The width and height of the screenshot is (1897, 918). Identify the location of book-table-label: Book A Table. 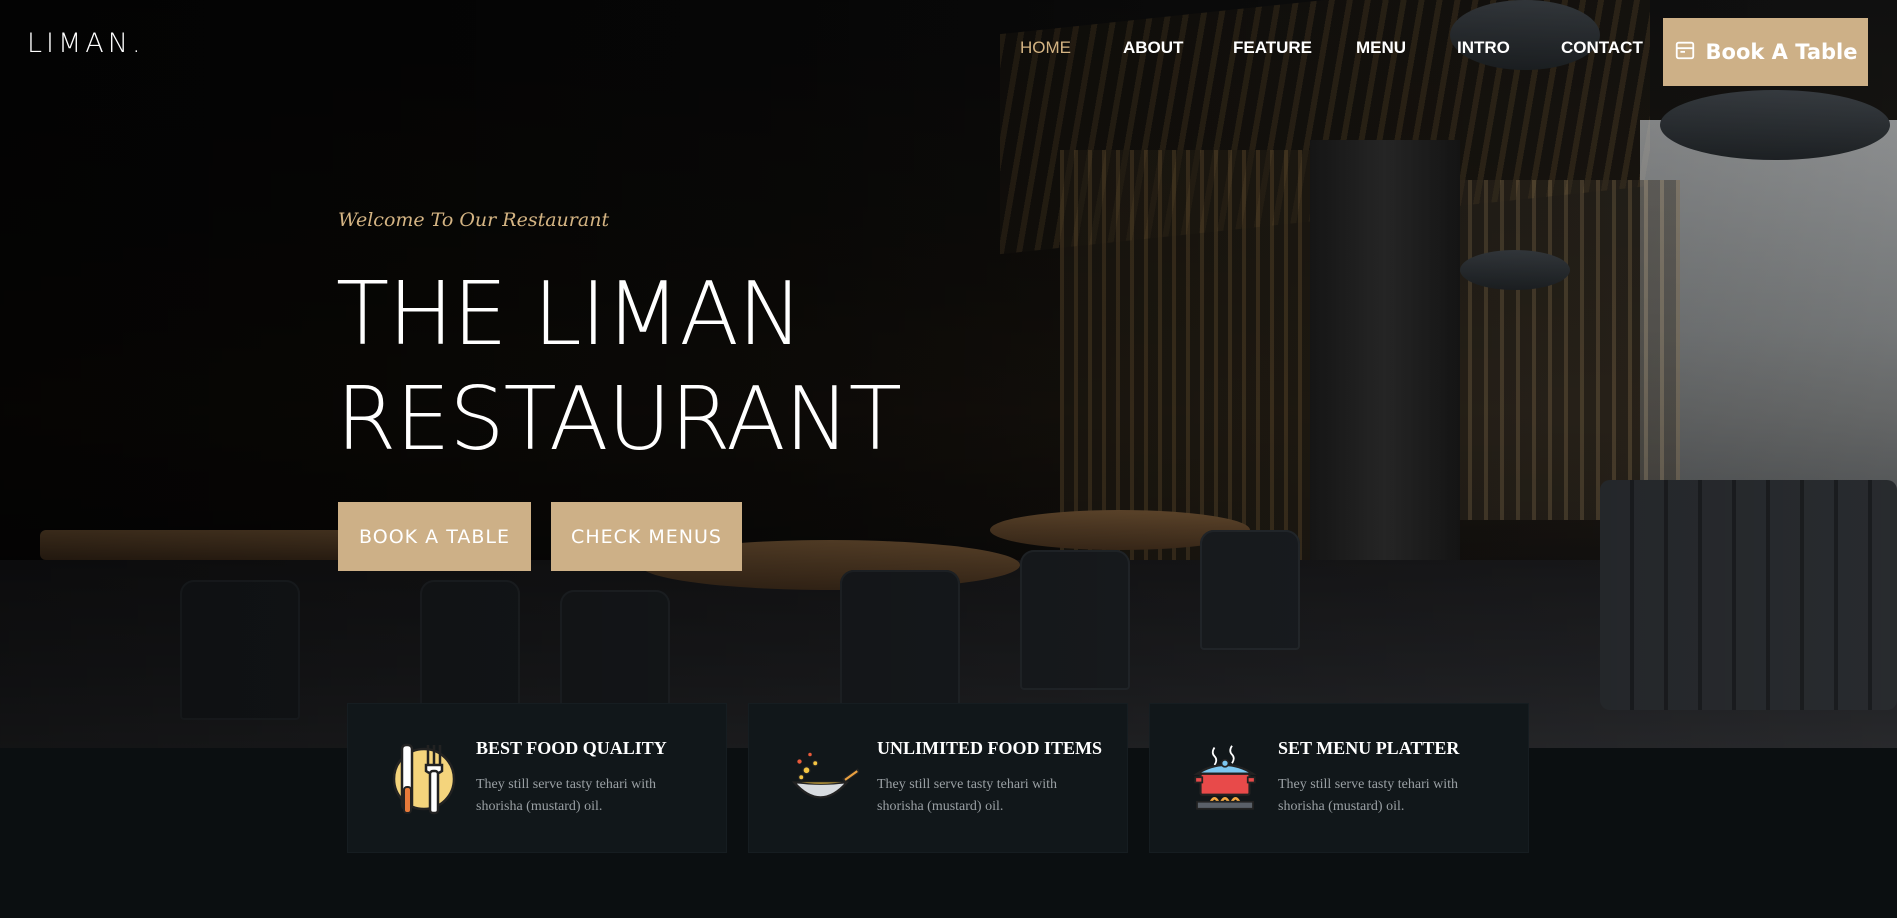
(1781, 52).